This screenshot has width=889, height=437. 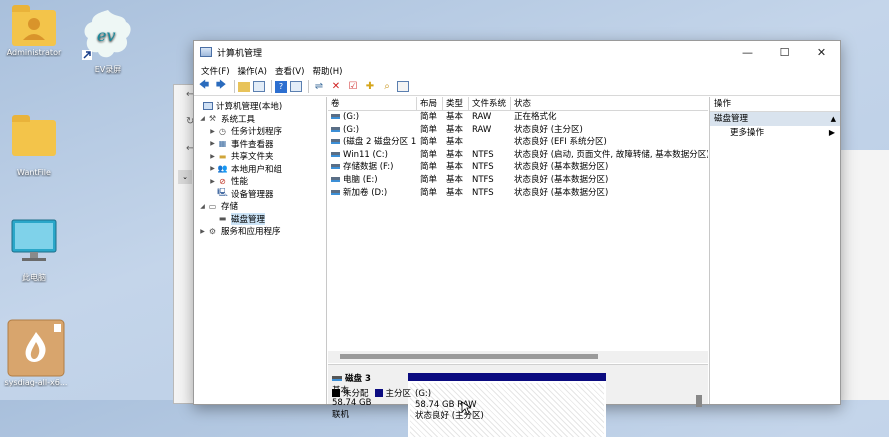 I want to click on title-bar: 计算机管理 — ☐ ✕, so click(x=517, y=52).